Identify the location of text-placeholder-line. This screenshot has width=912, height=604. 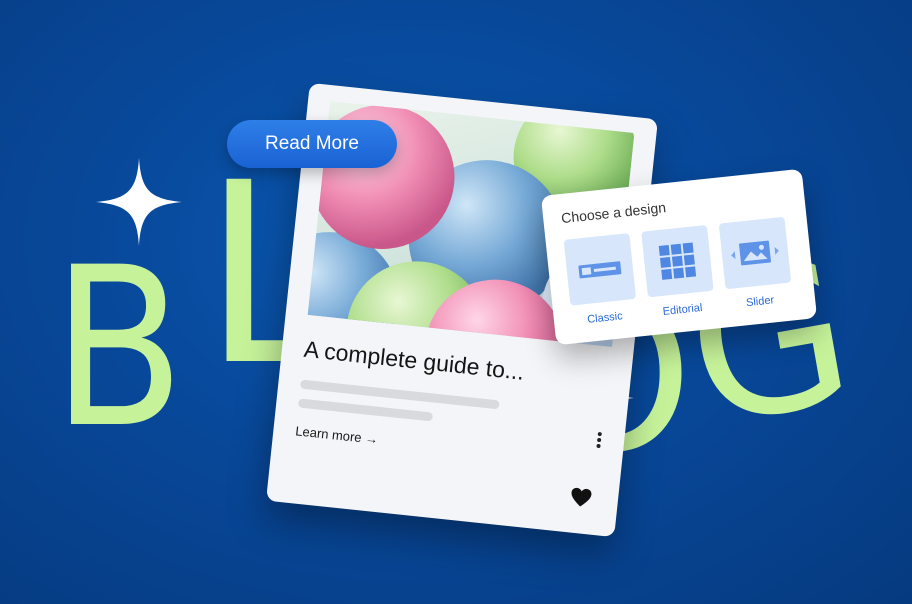
(365, 410).